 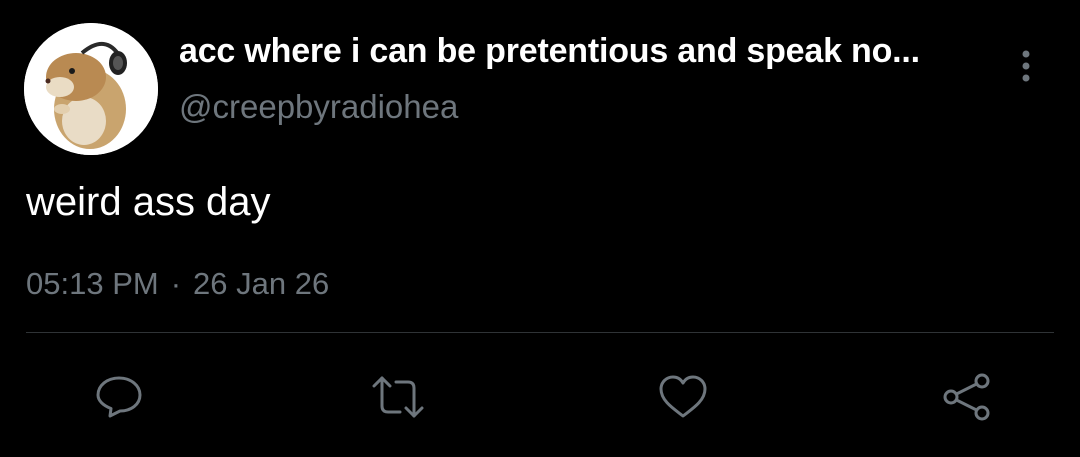 I want to click on like-button, so click(x=681, y=397).